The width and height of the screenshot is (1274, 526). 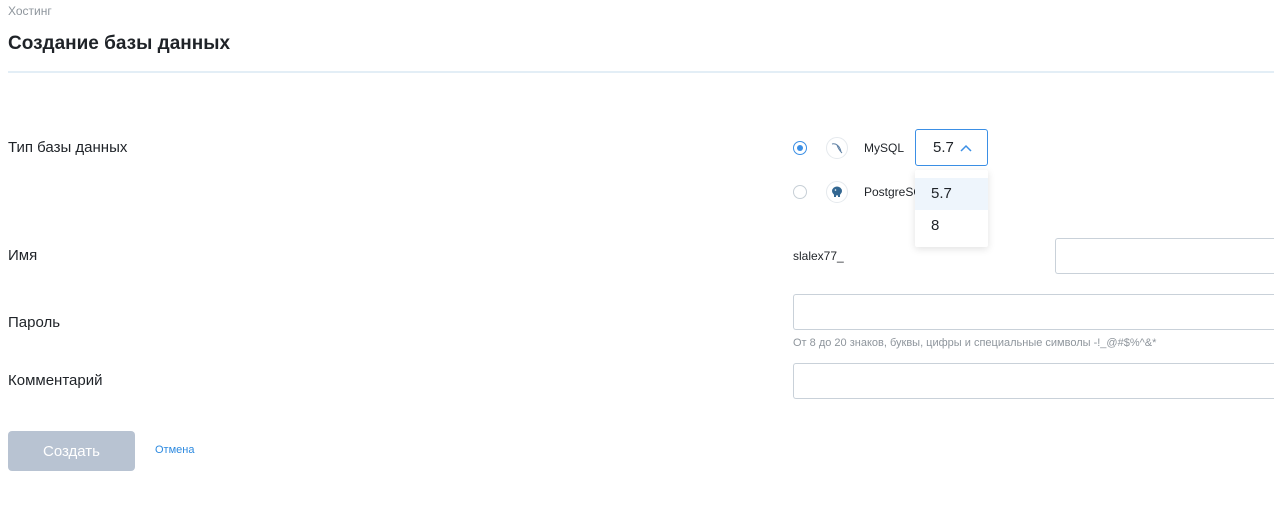 What do you see at coordinates (23, 255) in the screenshot?
I see `name-label: Имя` at bounding box center [23, 255].